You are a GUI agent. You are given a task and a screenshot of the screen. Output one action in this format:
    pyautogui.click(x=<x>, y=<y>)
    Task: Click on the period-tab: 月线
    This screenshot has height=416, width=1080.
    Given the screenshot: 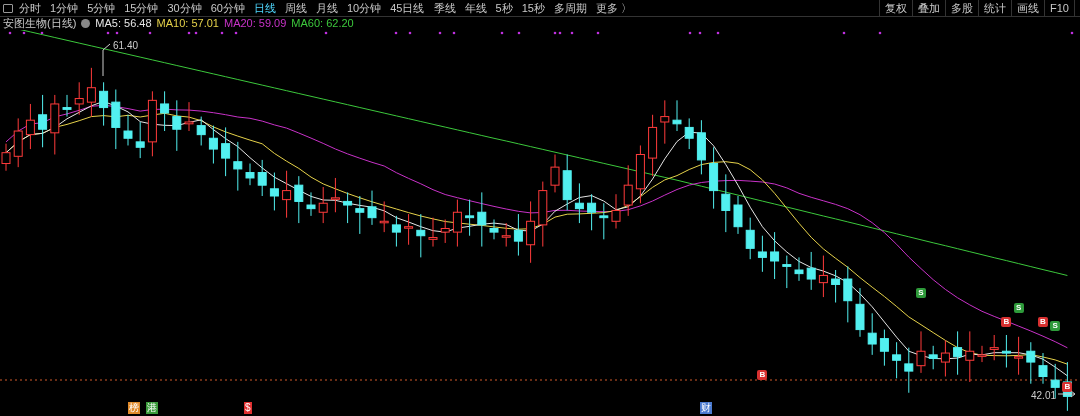 What is the action you would take?
    pyautogui.click(x=327, y=8)
    